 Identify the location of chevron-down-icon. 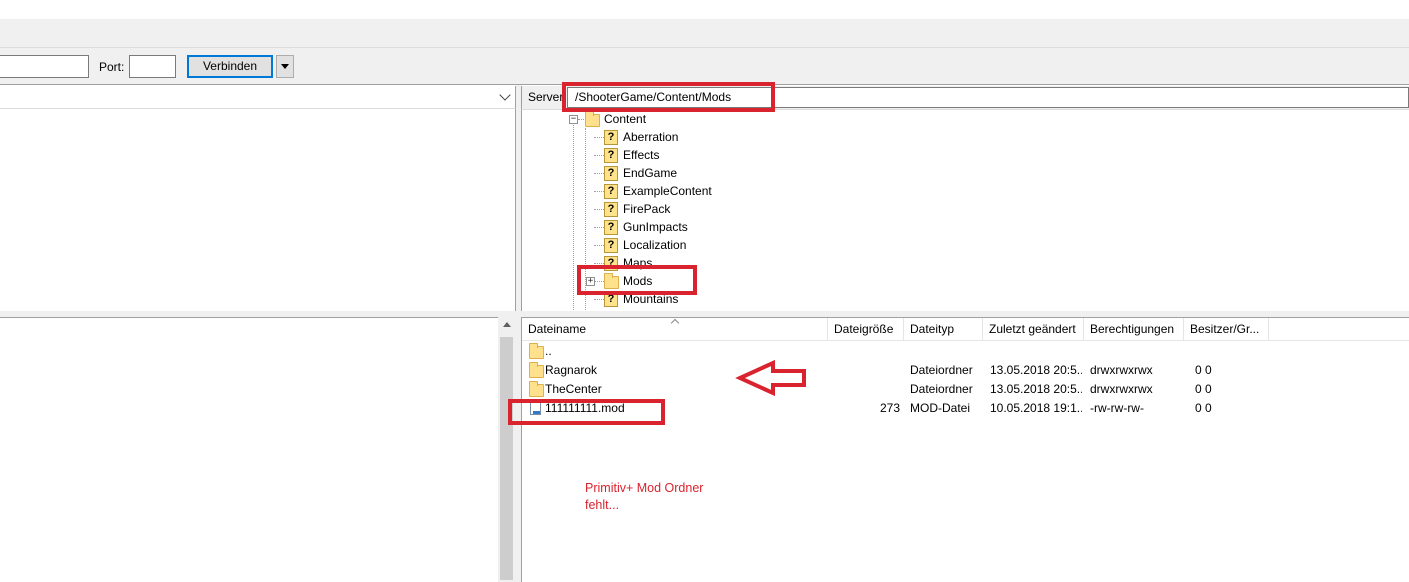
(505, 95).